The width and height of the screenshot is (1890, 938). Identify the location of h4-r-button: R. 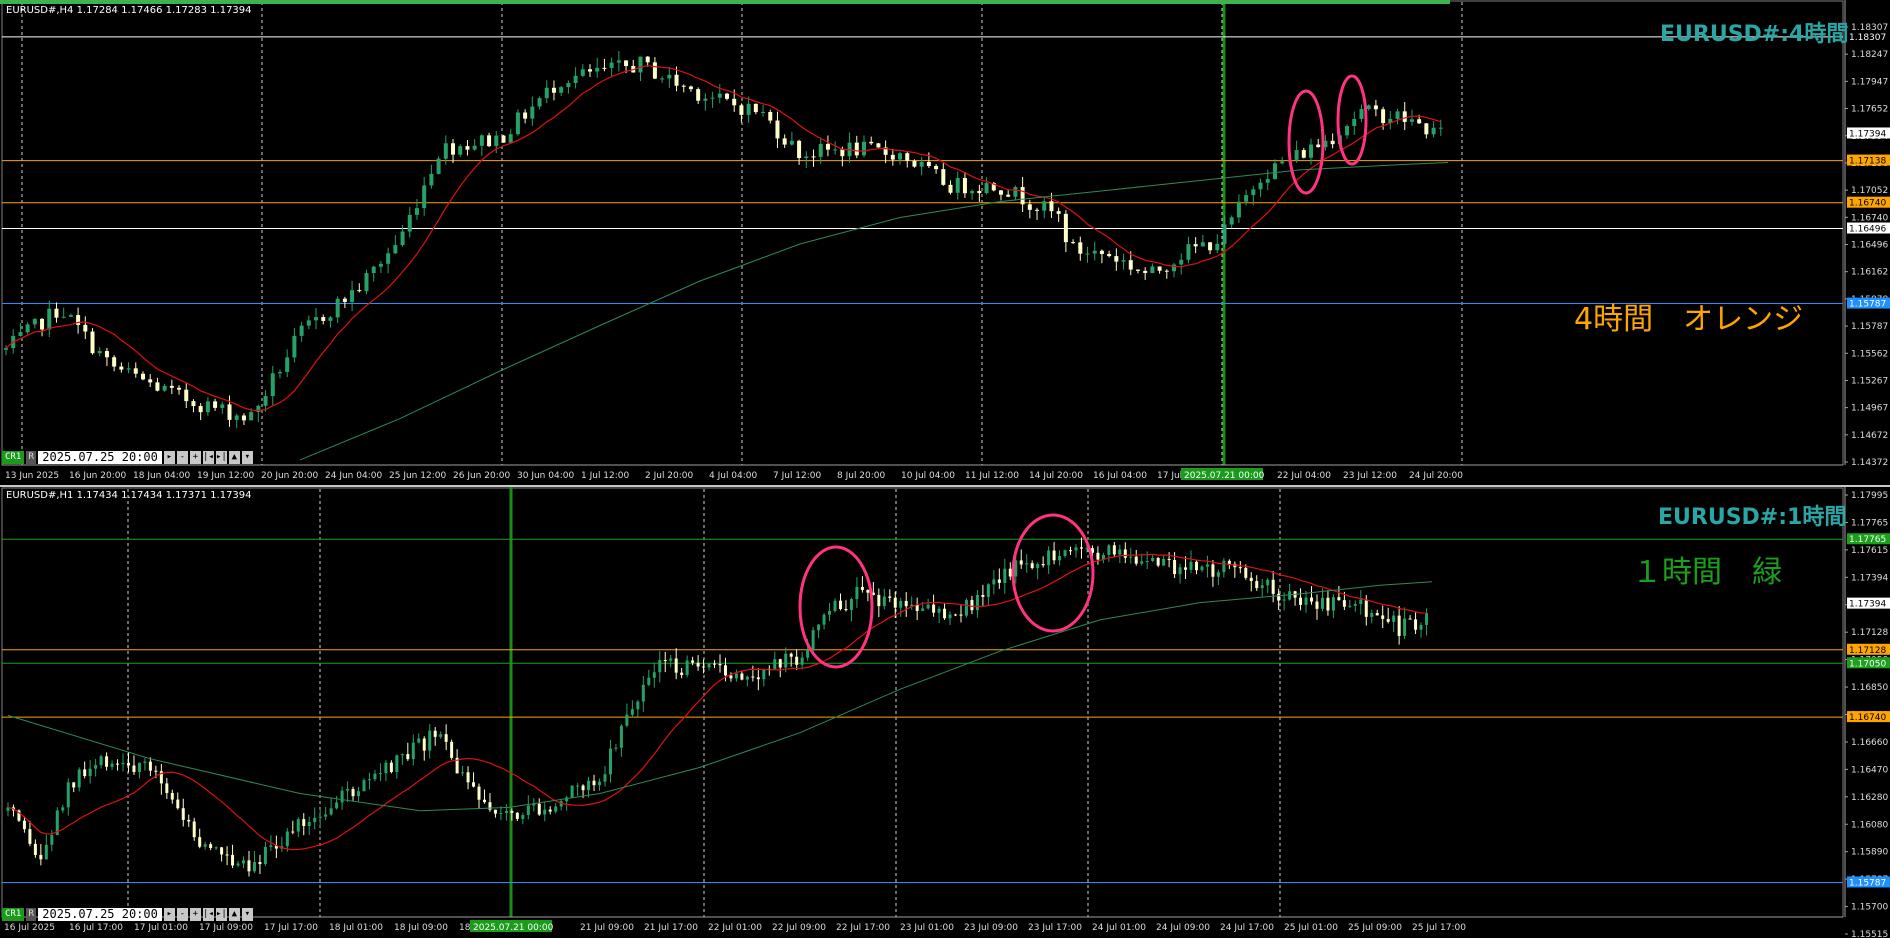
(31, 457).